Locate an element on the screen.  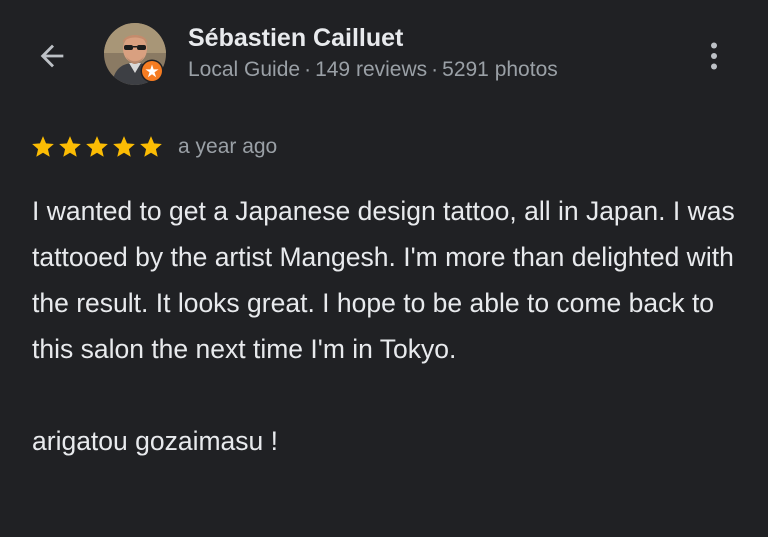
more-vert-icon is located at coordinates (714, 56).